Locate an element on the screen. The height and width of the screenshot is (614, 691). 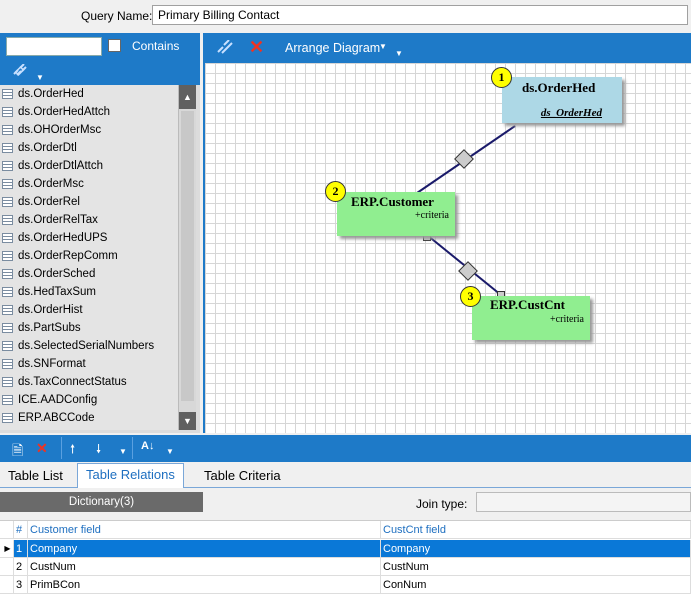
list-item: ds.SNFormat is located at coordinates (89, 364).